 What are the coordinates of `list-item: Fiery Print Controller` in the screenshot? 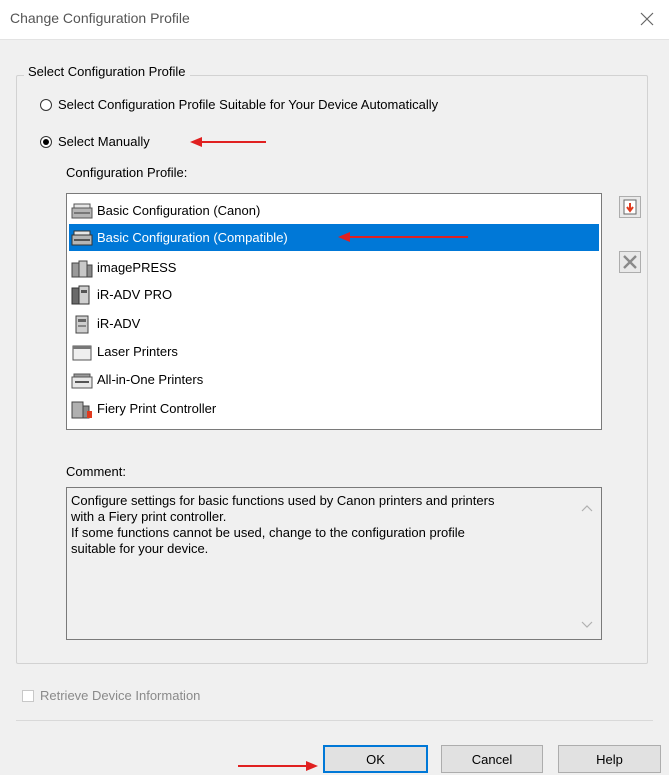 It's located at (334, 408).